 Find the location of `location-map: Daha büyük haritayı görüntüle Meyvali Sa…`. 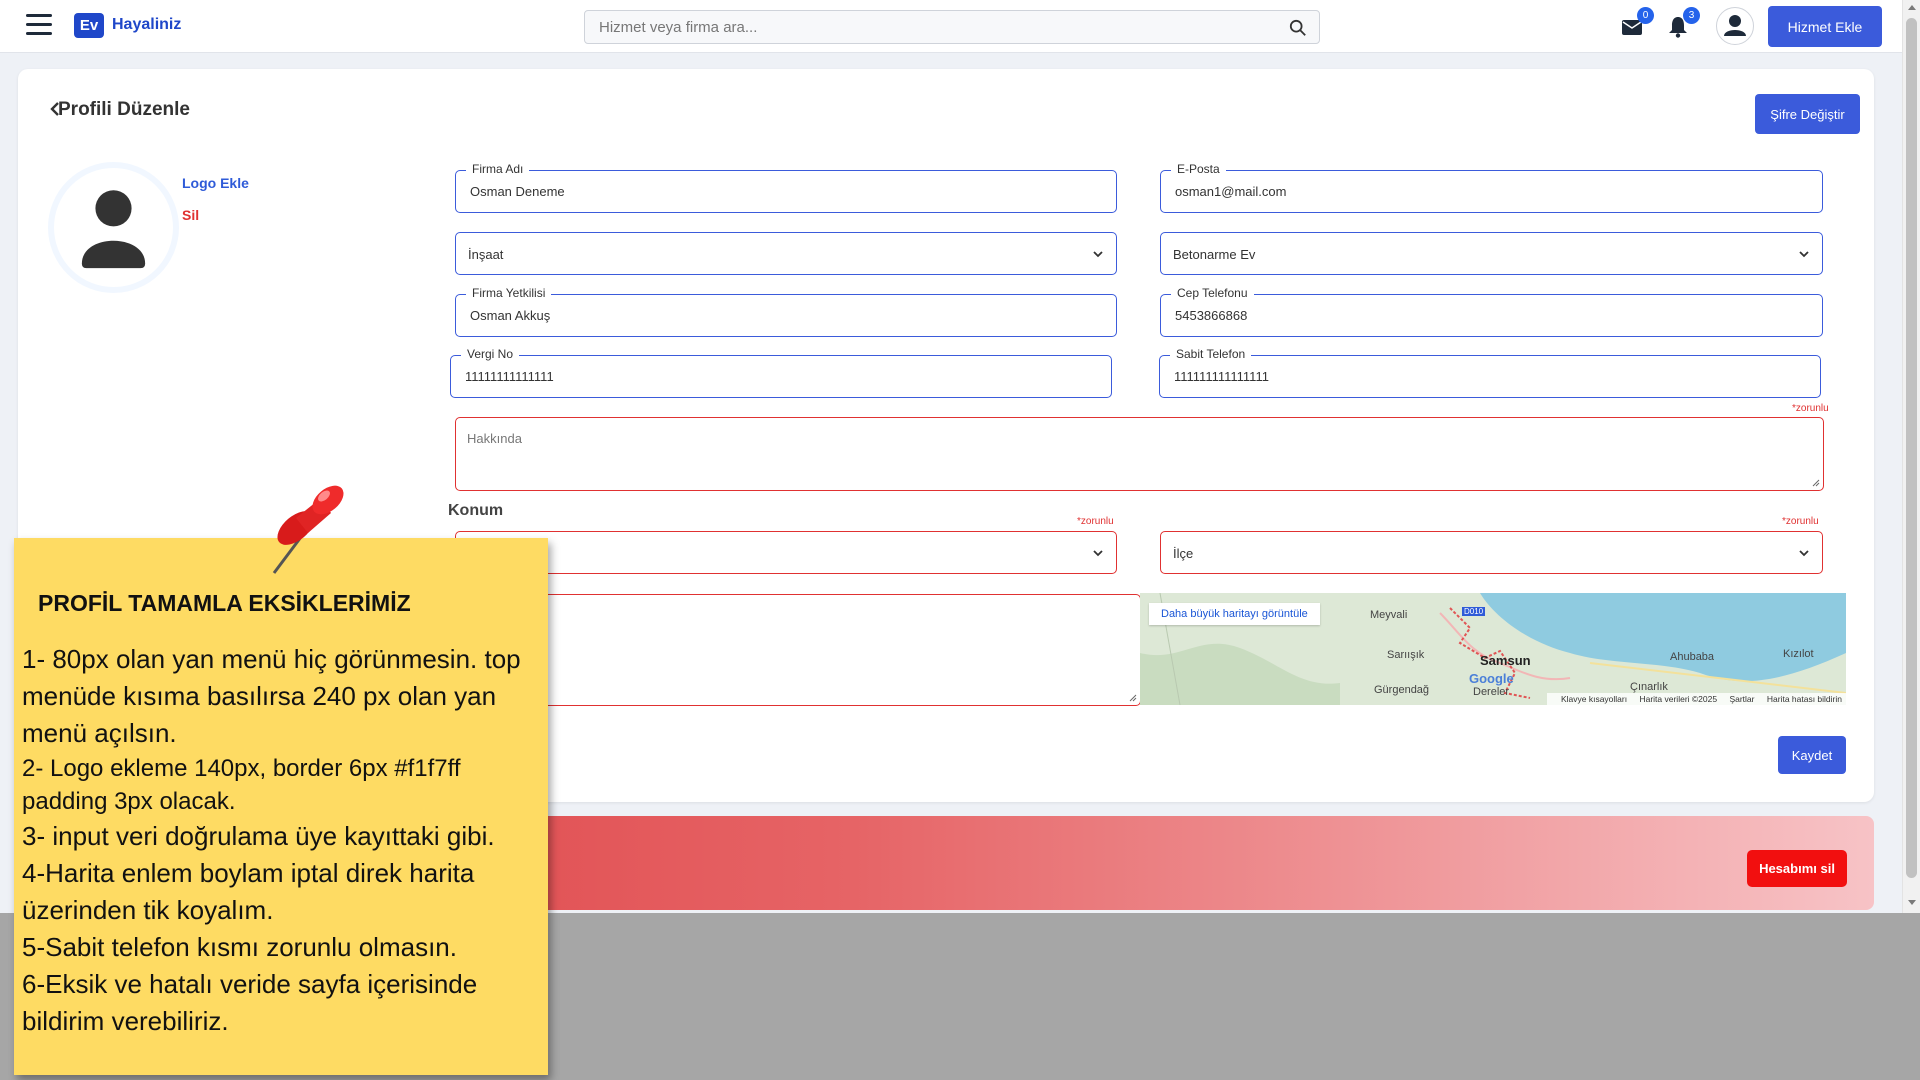

location-map: Daha büyük haritayı görüntüle Meyvali Sa… is located at coordinates (1493, 649).